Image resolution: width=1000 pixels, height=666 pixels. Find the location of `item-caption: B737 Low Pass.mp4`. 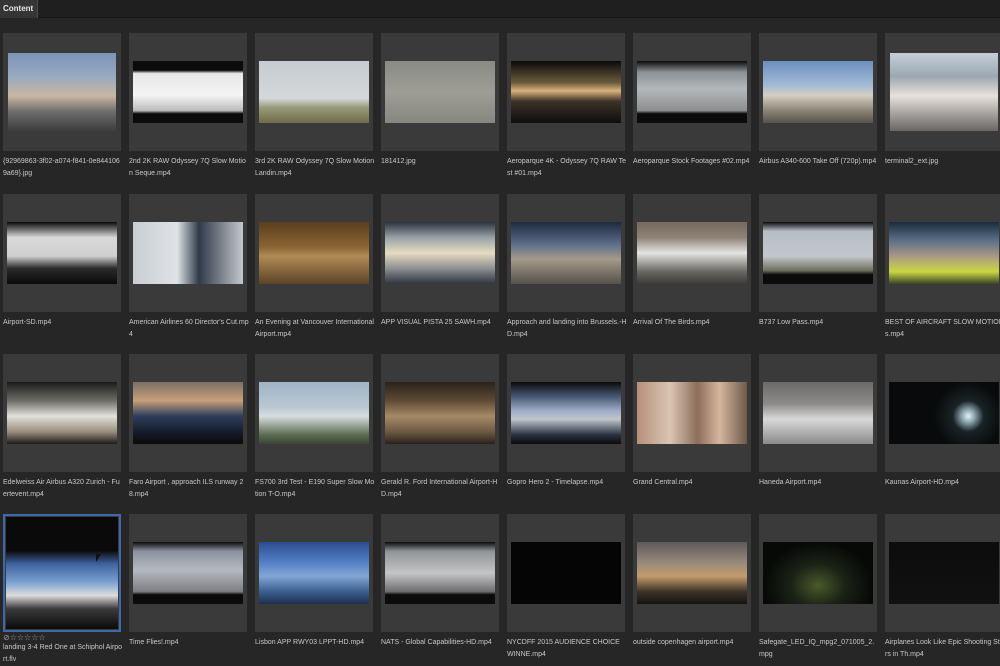

item-caption: B737 Low Pass.mp4 is located at coordinates (791, 322).